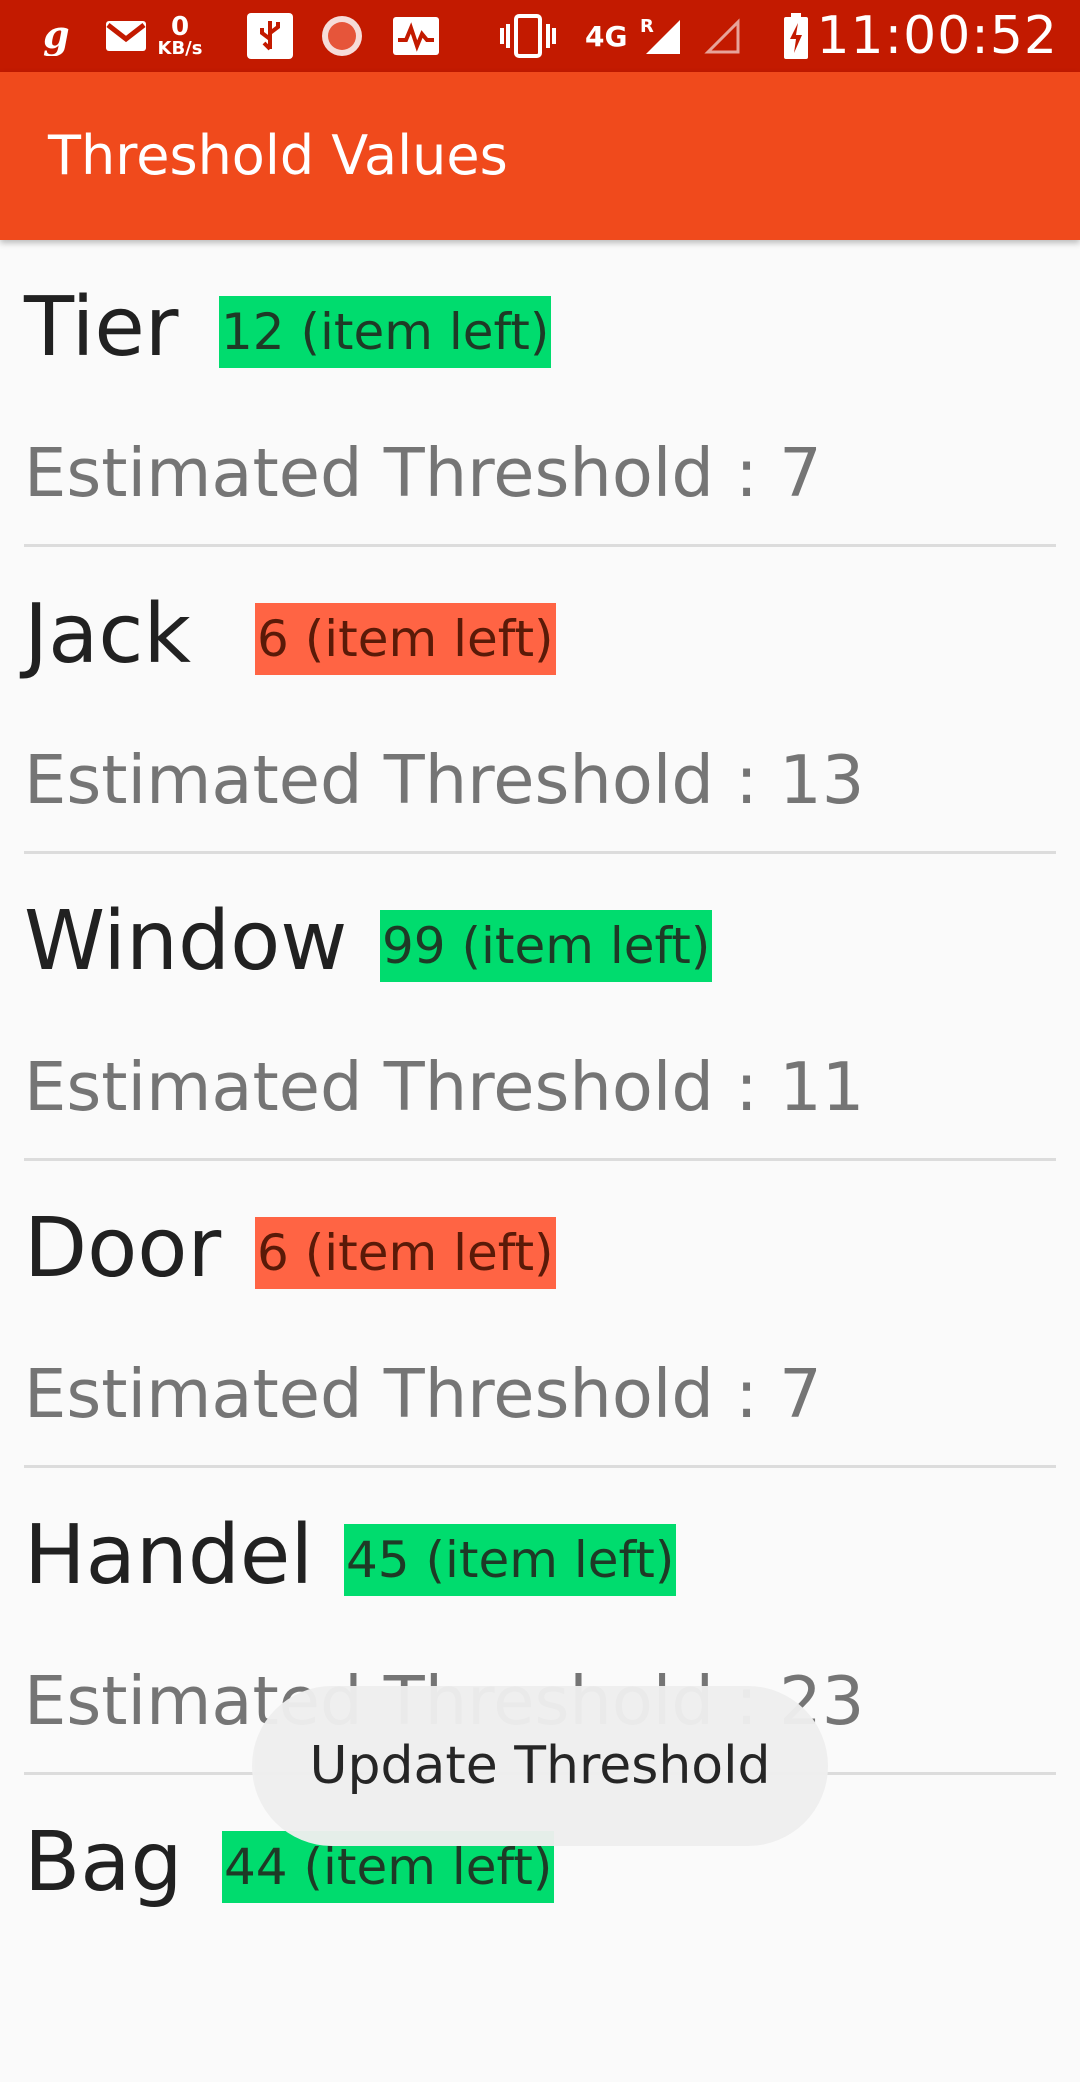 The height and width of the screenshot is (2082, 1080). What do you see at coordinates (385, 332) in the screenshot?
I see `stock-badge: 12 (item left)` at bounding box center [385, 332].